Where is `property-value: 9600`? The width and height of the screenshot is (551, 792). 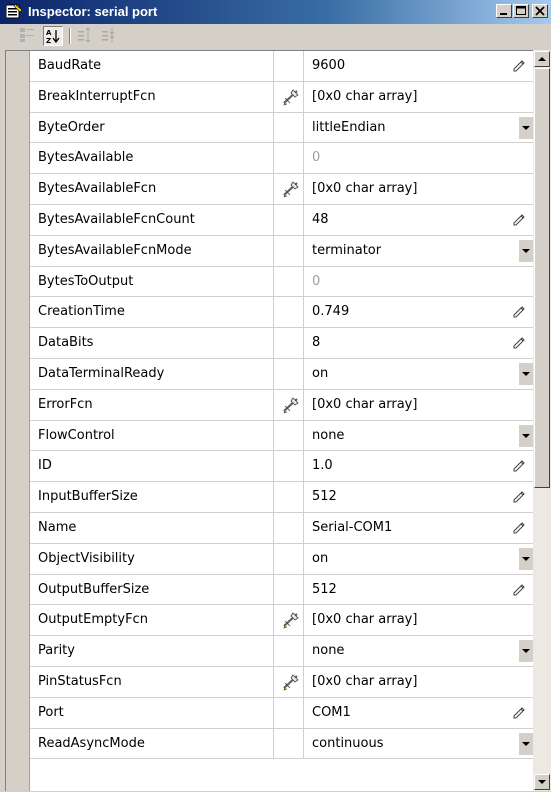 property-value: 9600 is located at coordinates (328, 66).